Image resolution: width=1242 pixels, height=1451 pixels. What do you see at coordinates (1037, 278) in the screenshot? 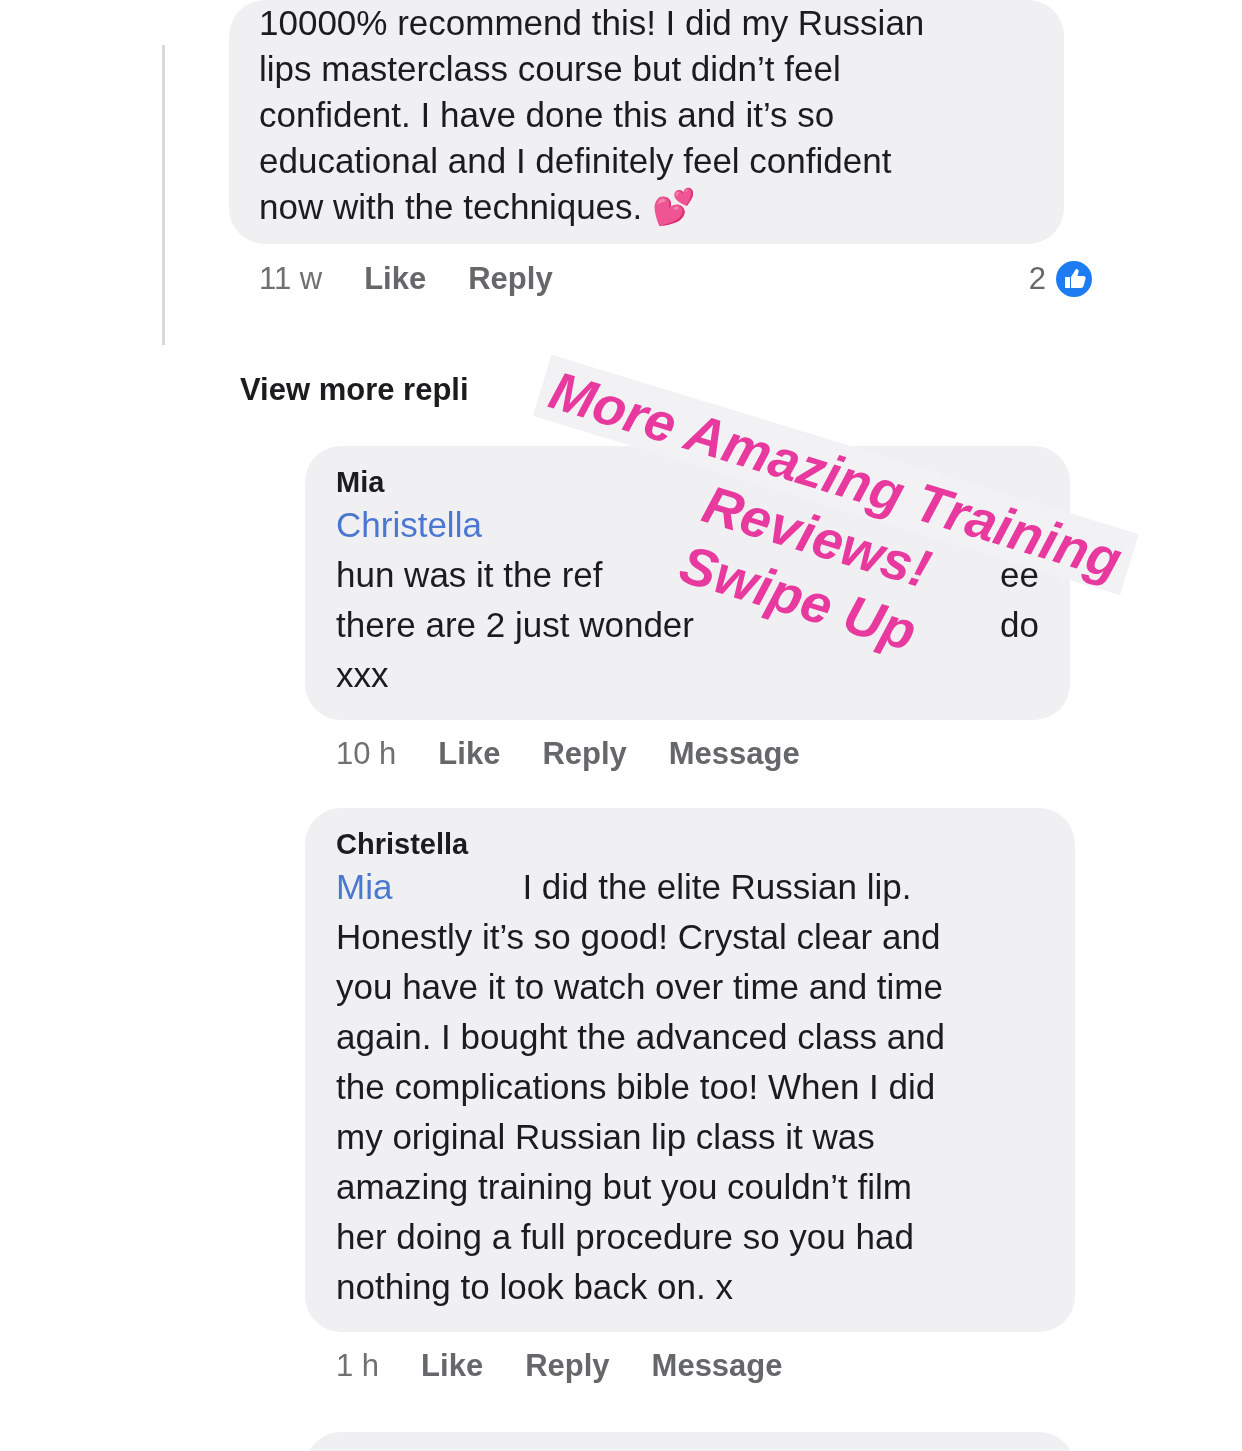
I see `reaction-count: 2` at bounding box center [1037, 278].